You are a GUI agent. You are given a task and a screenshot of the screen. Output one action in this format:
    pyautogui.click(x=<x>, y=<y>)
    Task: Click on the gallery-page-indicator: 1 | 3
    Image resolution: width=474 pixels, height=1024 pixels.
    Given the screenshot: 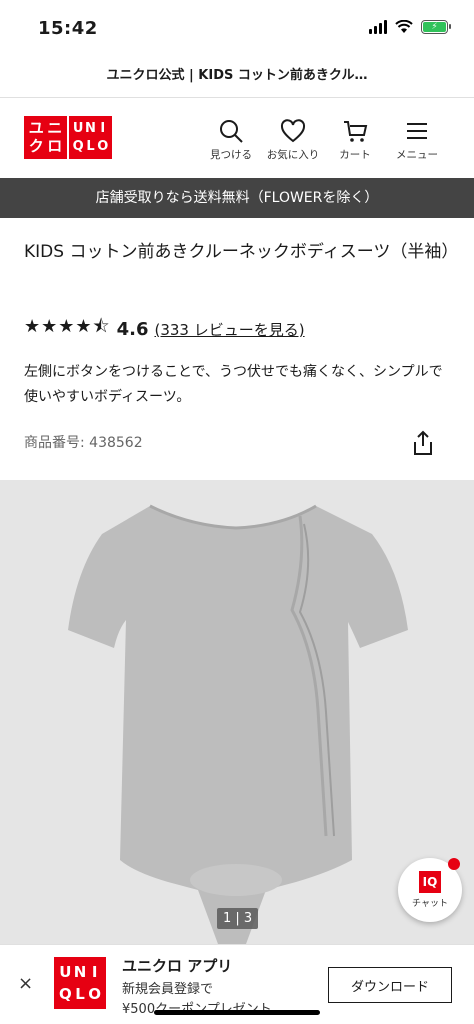 What is the action you would take?
    pyautogui.click(x=238, y=918)
    